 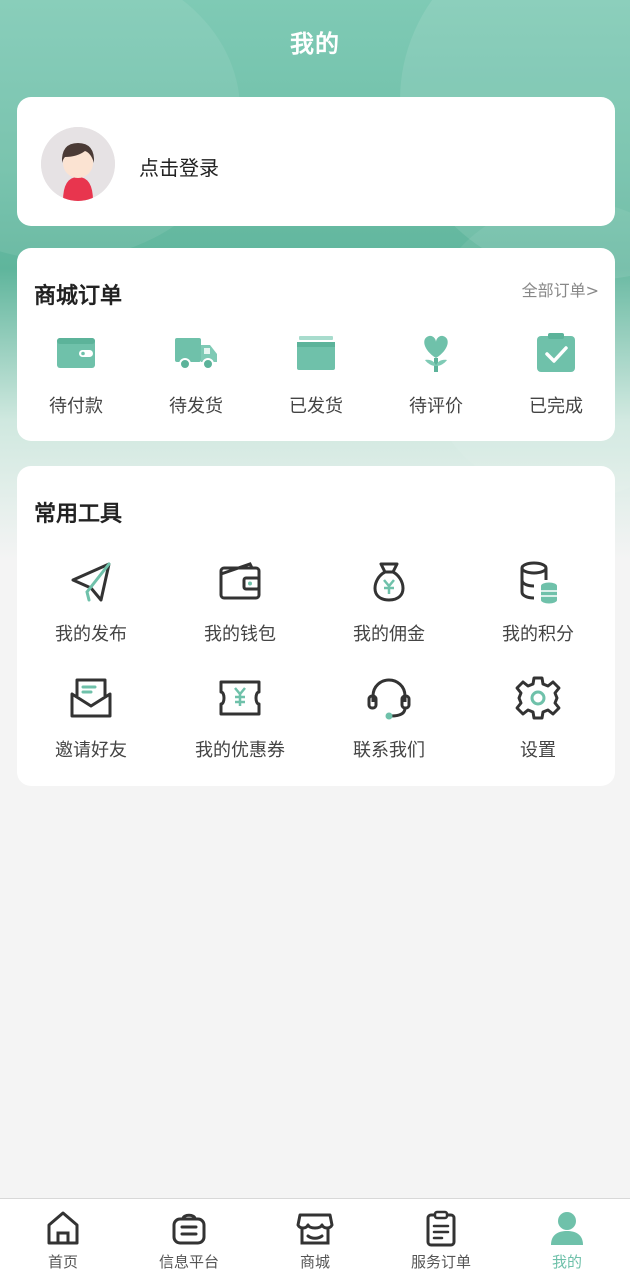 What do you see at coordinates (560, 289) in the screenshot?
I see `all-orders-link: 全部订单>` at bounding box center [560, 289].